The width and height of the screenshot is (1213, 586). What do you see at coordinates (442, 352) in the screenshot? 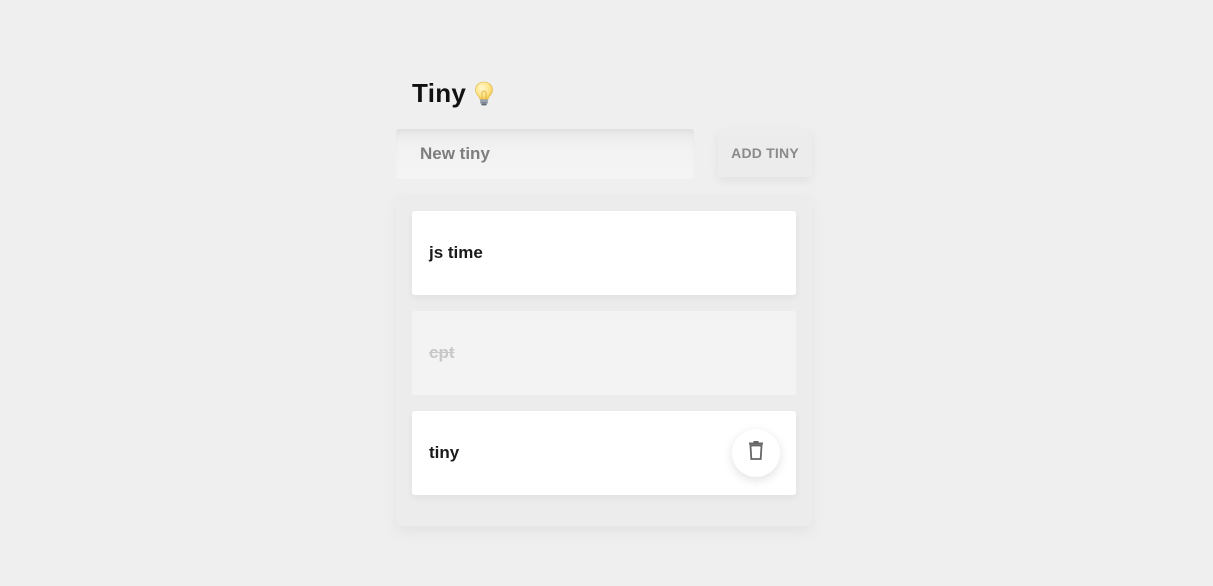
I see `list-item-label: cpt` at bounding box center [442, 352].